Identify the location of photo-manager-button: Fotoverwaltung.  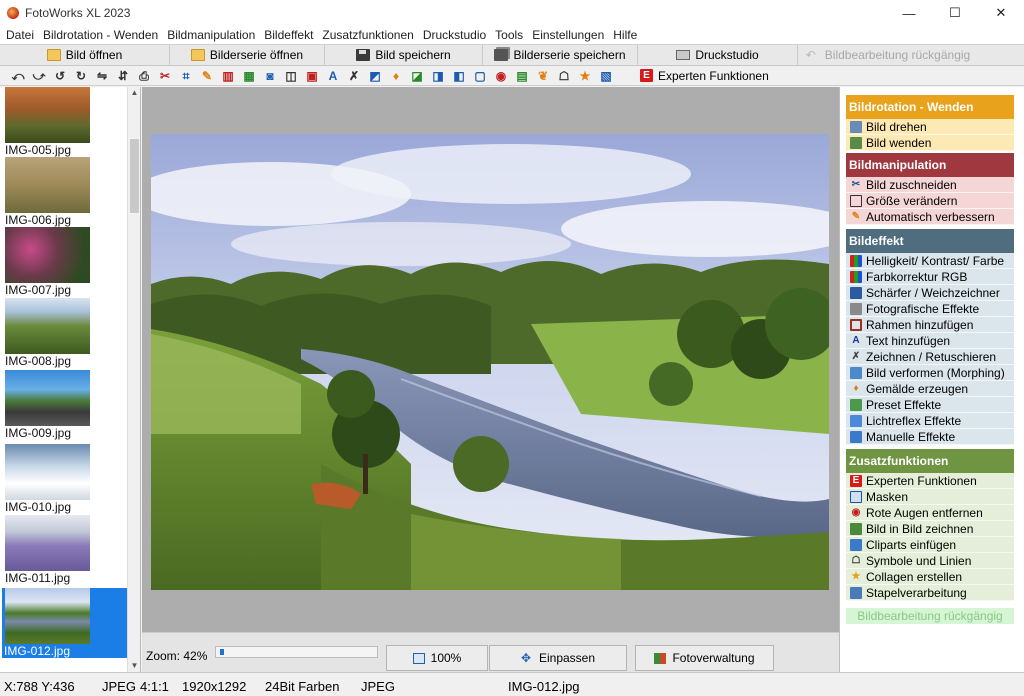
(704, 658).